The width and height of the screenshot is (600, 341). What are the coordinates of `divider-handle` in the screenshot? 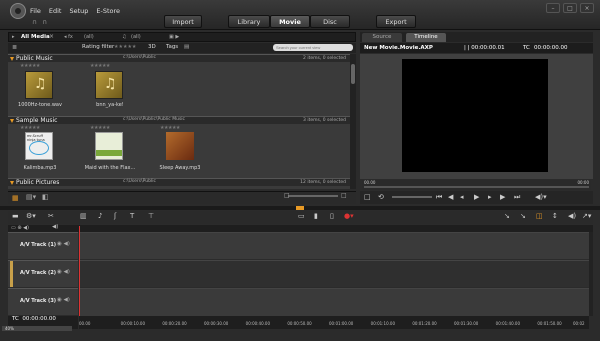 It's located at (300, 208).